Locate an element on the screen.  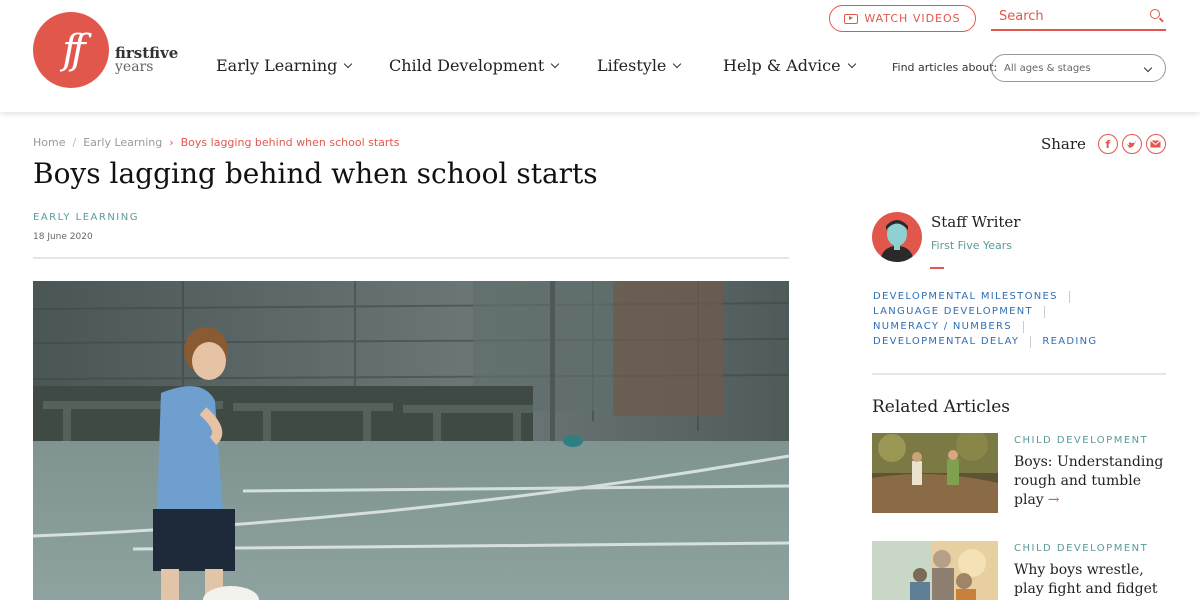
chevron-right-icon: › is located at coordinates (171, 142).